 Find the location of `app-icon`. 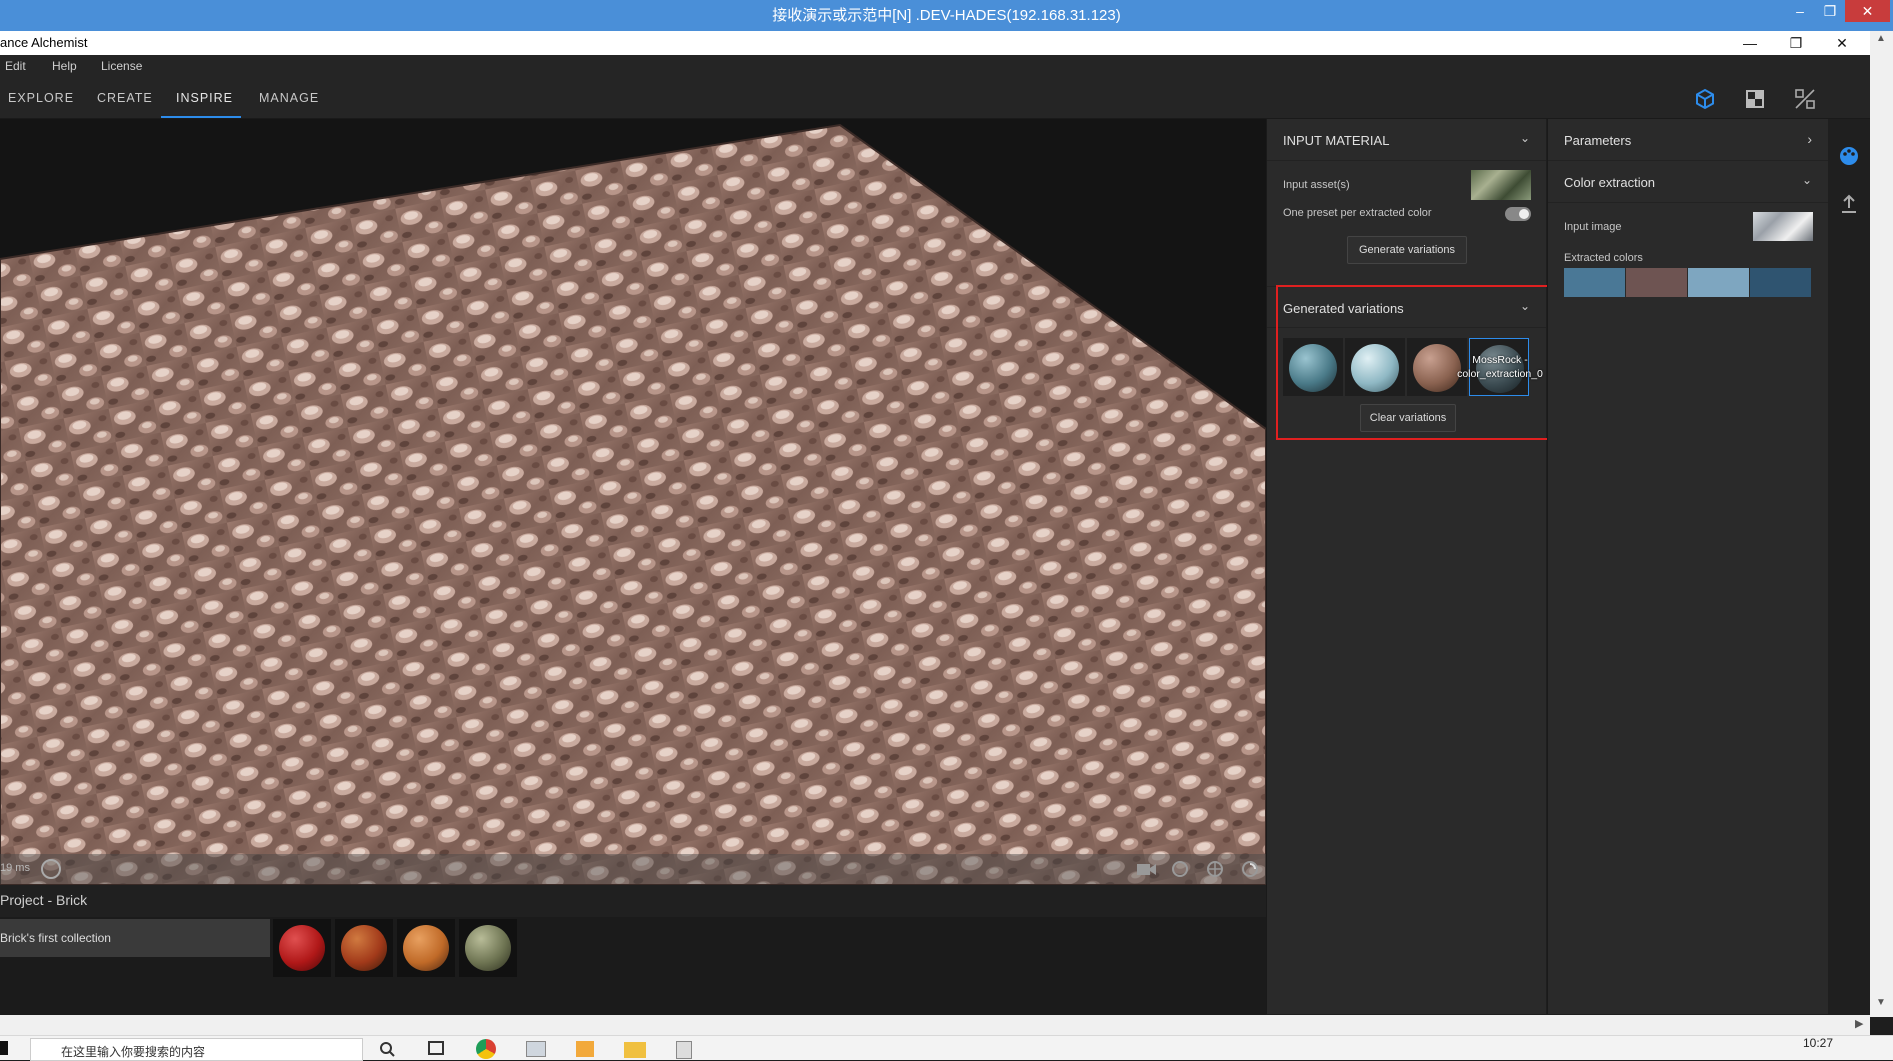

app-icon is located at coordinates (585, 1049).